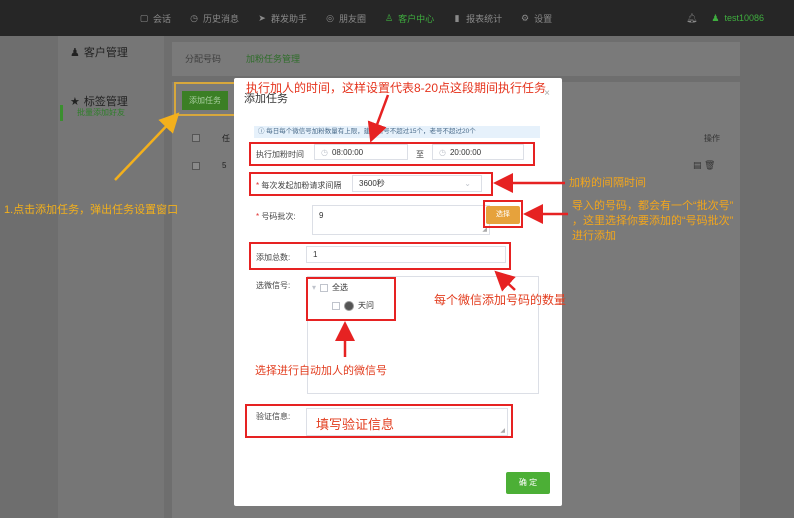  I want to click on batch-label-text: 号码批次:, so click(278, 216).